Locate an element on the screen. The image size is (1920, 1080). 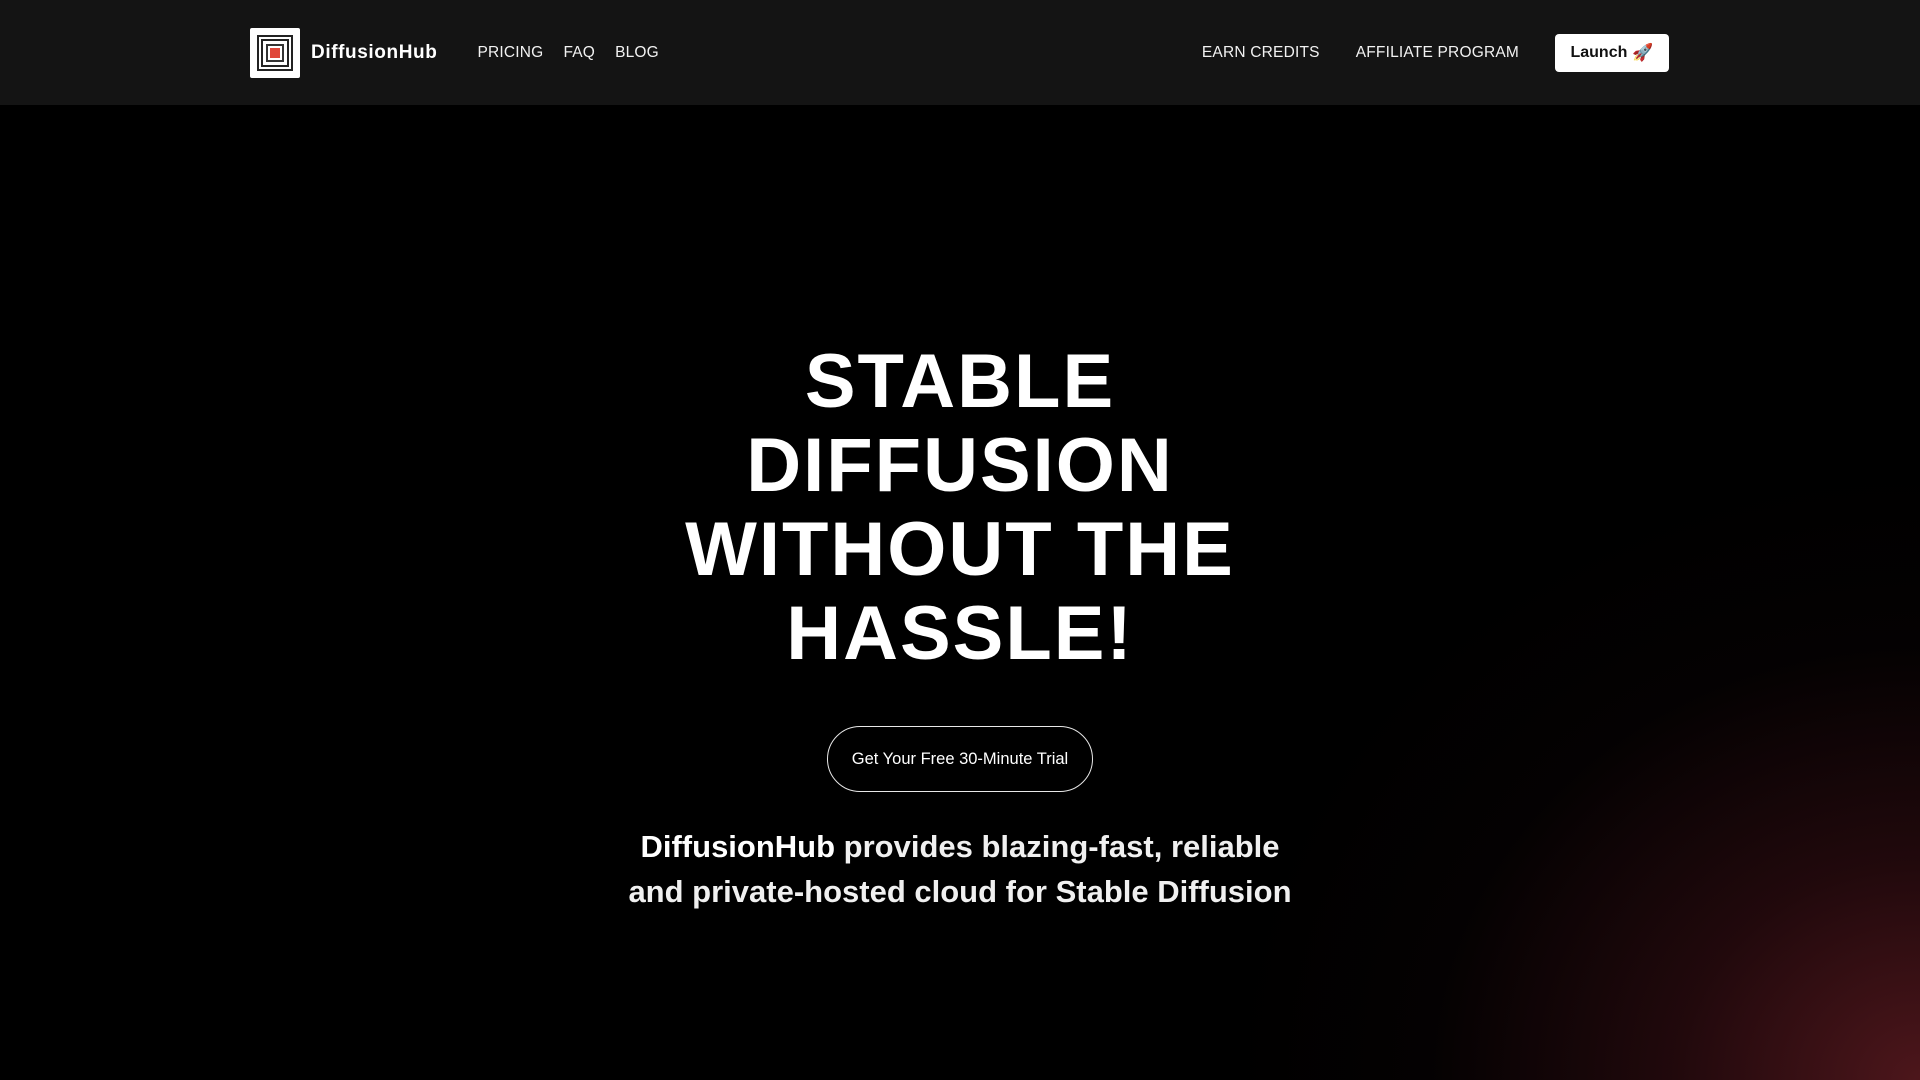
nav-link-earn-credits: EARN CREDITS is located at coordinates (1261, 53).